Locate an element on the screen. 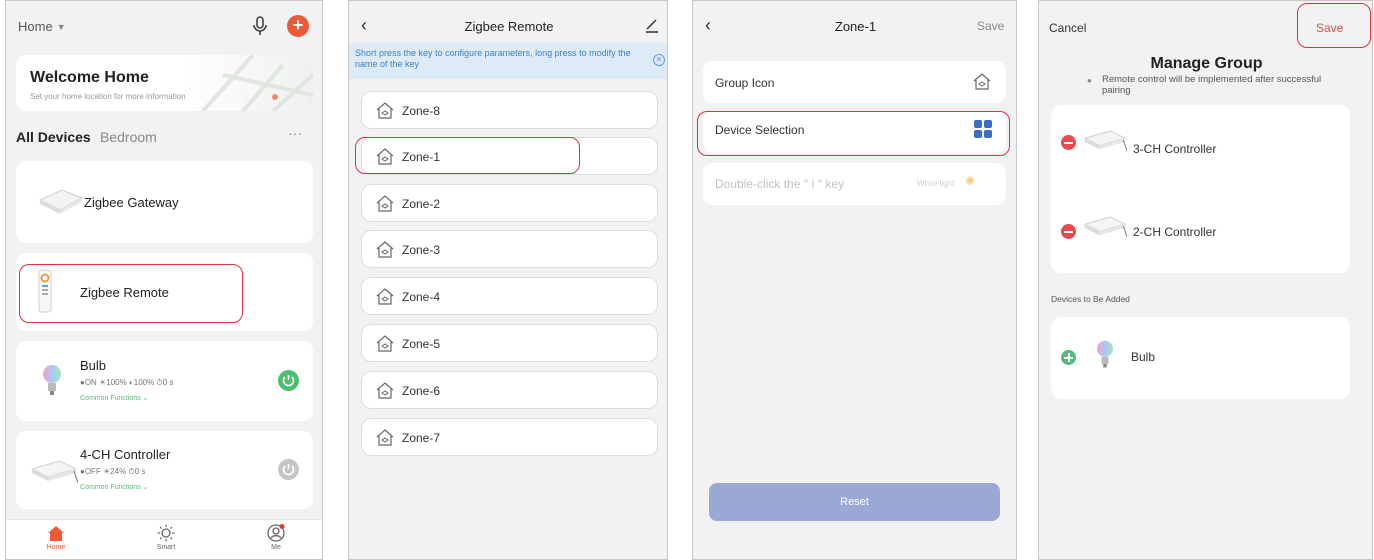 The height and width of the screenshot is (560, 1374). device-name: Zigbee Gateway is located at coordinates (131, 202).